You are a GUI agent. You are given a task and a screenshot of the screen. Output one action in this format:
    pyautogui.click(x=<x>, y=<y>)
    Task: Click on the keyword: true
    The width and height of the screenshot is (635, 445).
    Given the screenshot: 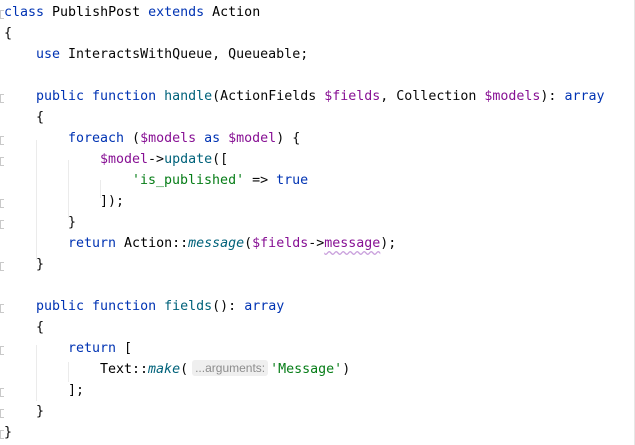 What is the action you would take?
    pyautogui.click(x=292, y=180)
    